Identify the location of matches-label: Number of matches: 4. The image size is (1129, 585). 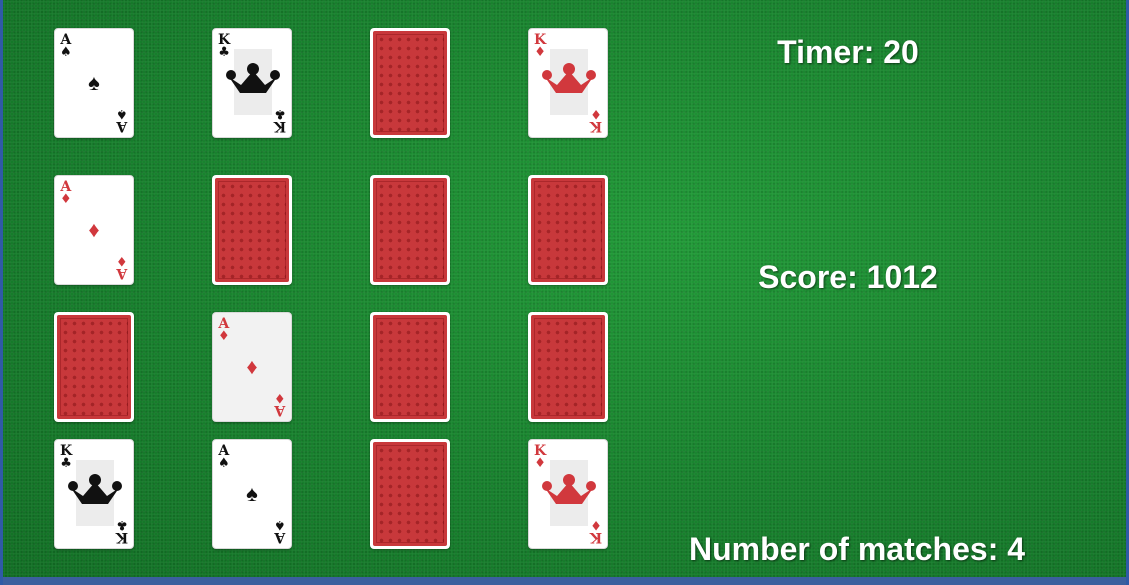
(857, 549).